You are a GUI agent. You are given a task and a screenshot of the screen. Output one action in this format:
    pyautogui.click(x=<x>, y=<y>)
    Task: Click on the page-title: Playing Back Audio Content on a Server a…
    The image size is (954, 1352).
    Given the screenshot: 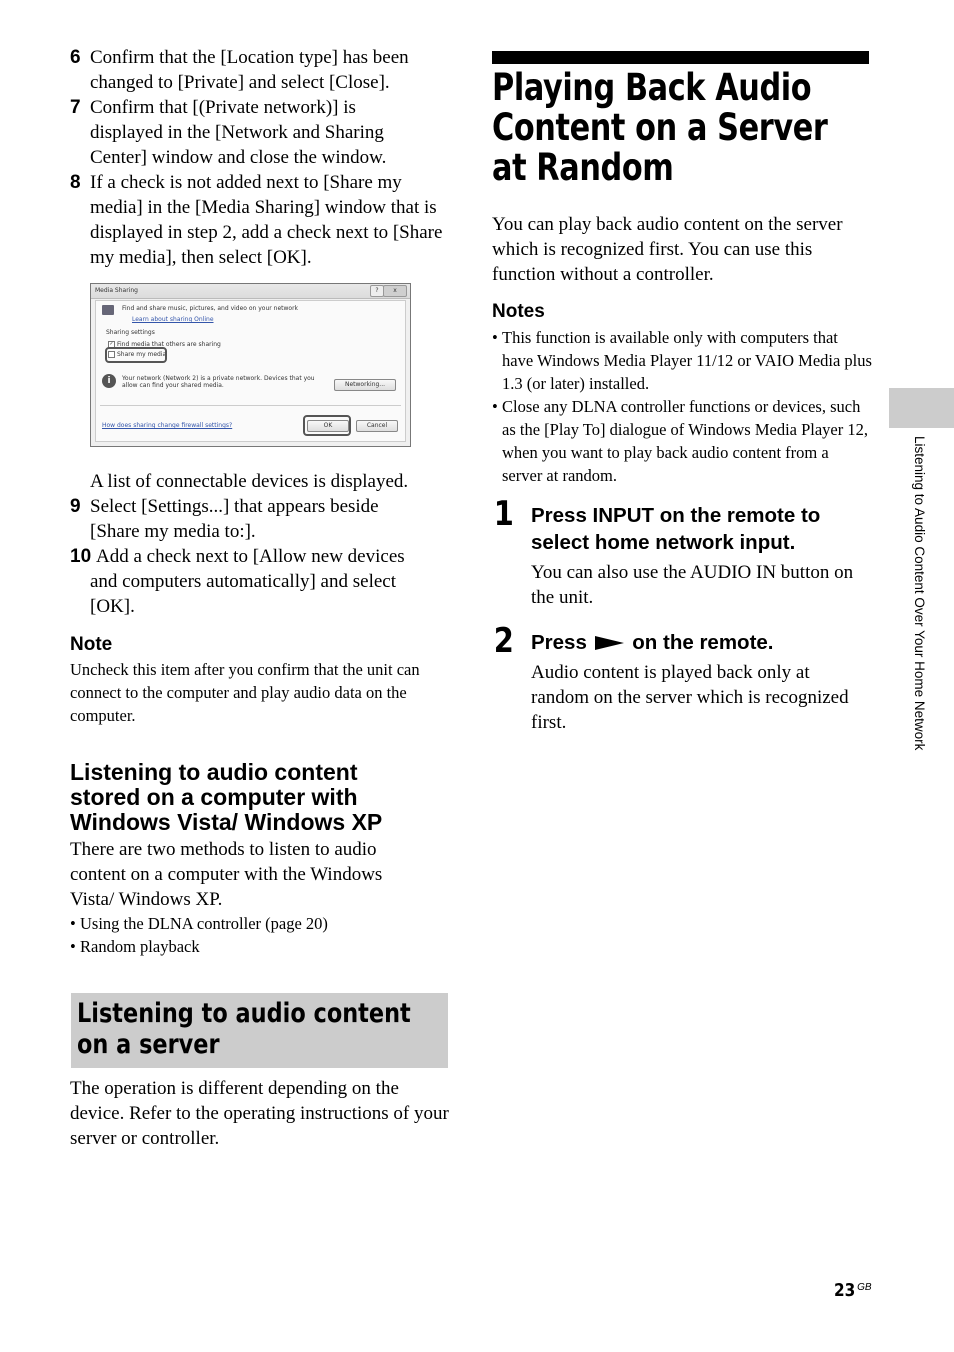 What is the action you would take?
    pyautogui.click(x=660, y=127)
    